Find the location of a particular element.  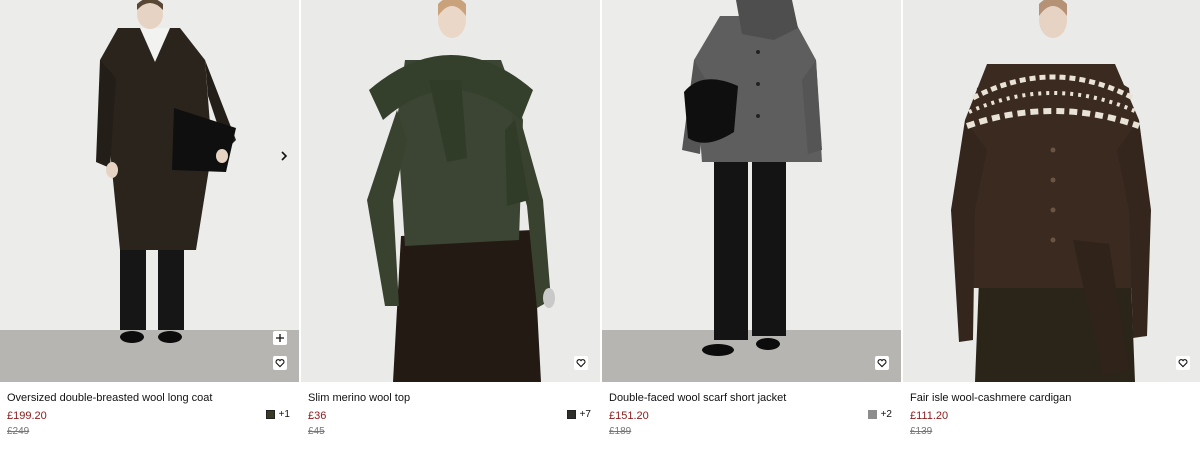

color-swatches: +1 is located at coordinates (277, 414).